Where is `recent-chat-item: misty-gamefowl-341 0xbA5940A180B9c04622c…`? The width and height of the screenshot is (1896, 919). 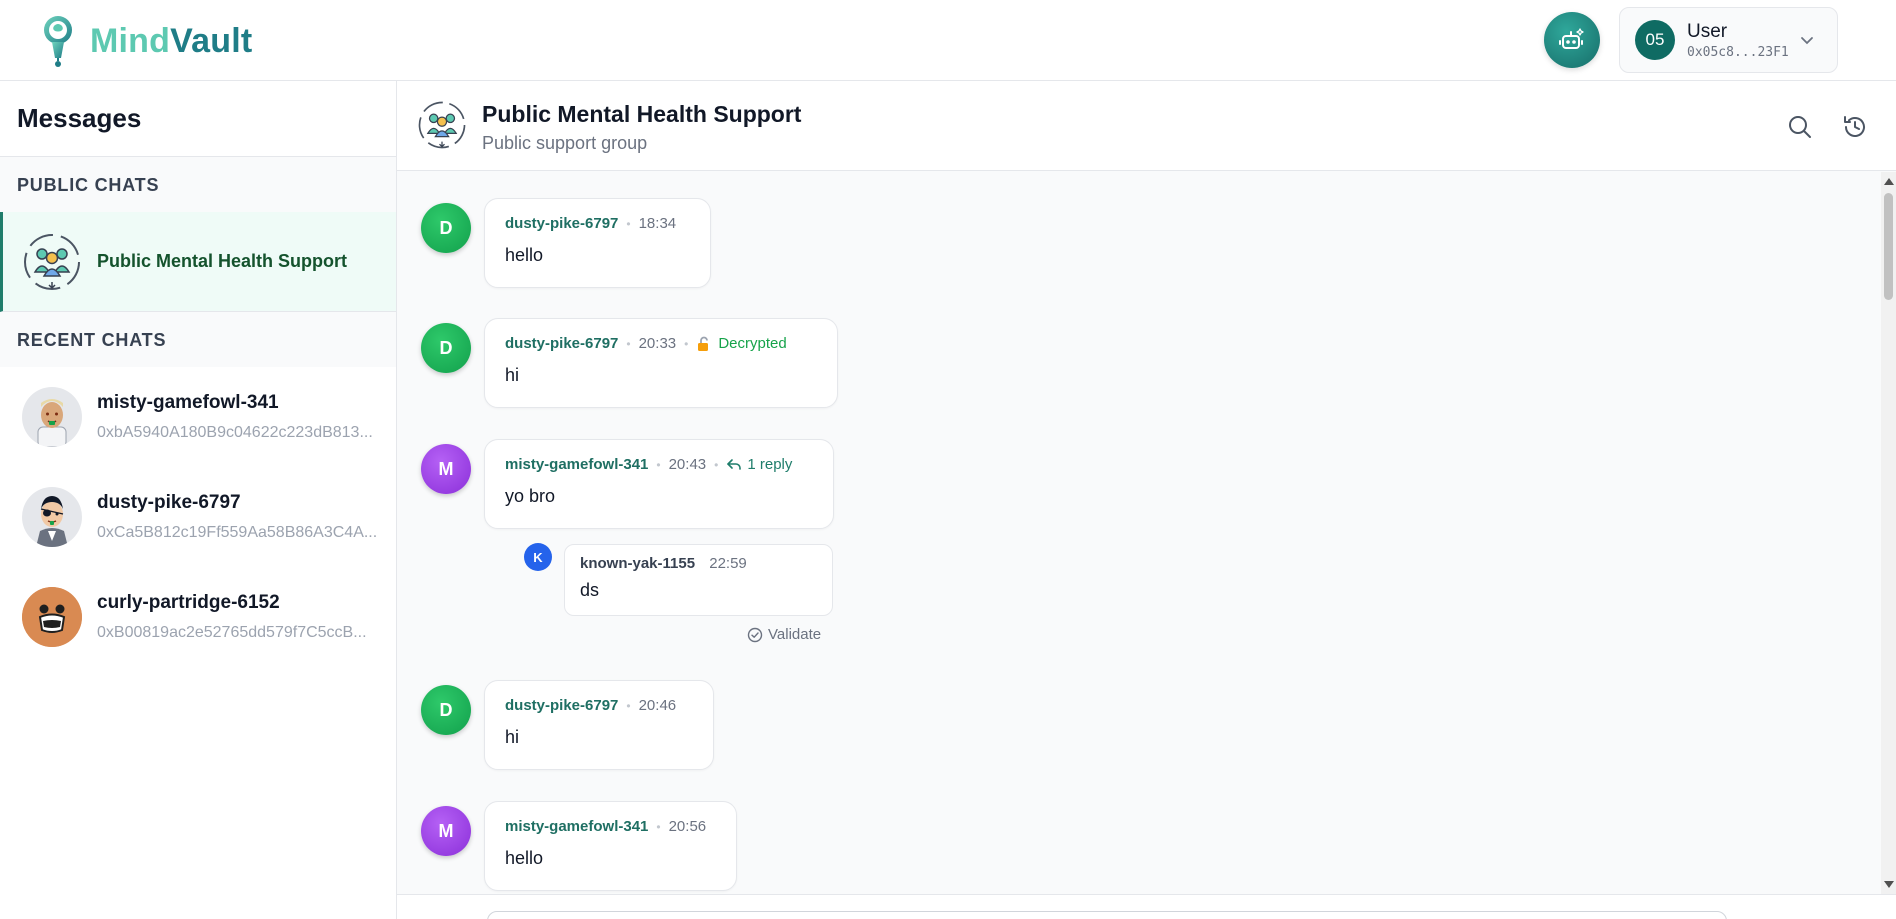 recent-chat-item: misty-gamefowl-341 0xbA5940A180B9c04622c… is located at coordinates (198, 417).